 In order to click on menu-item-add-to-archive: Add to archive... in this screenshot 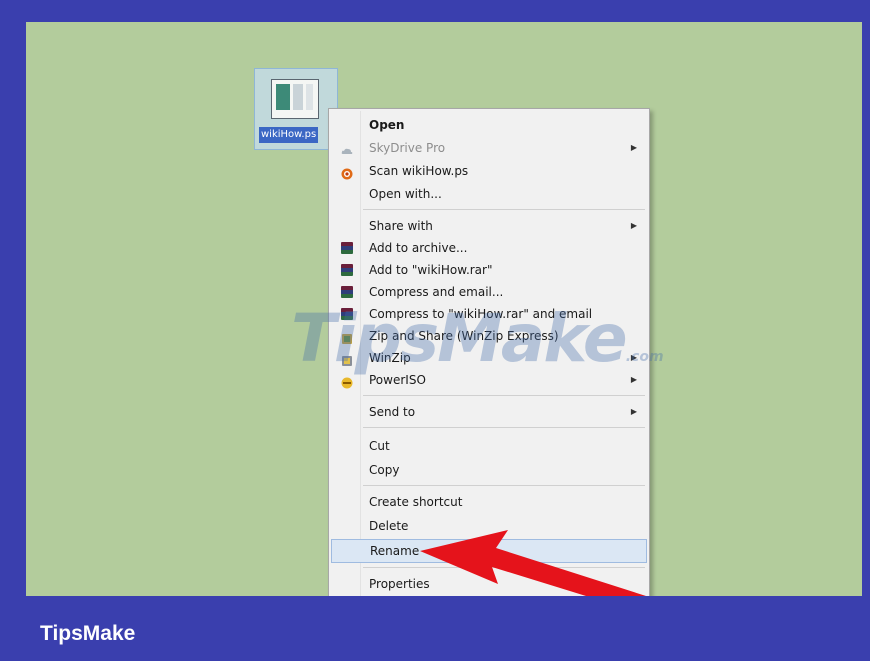, I will do `click(489, 248)`.